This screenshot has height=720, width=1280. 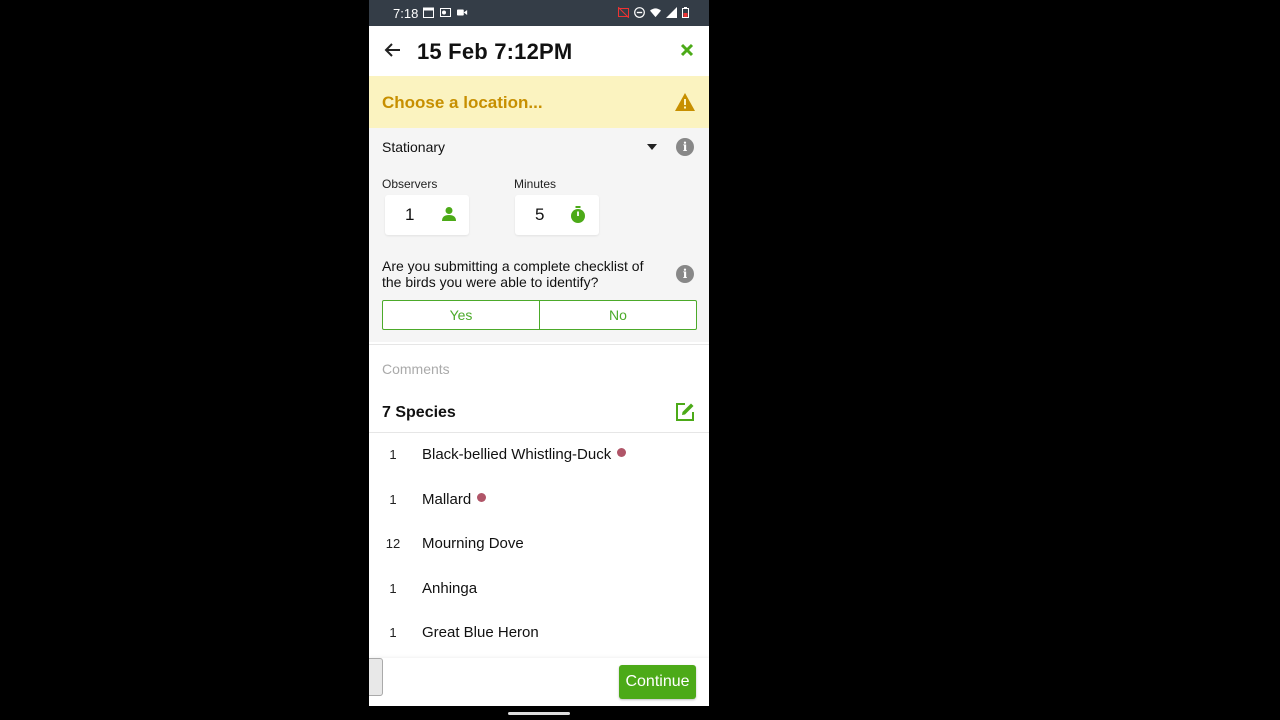 I want to click on battery-low-icon, so click(x=685, y=12).